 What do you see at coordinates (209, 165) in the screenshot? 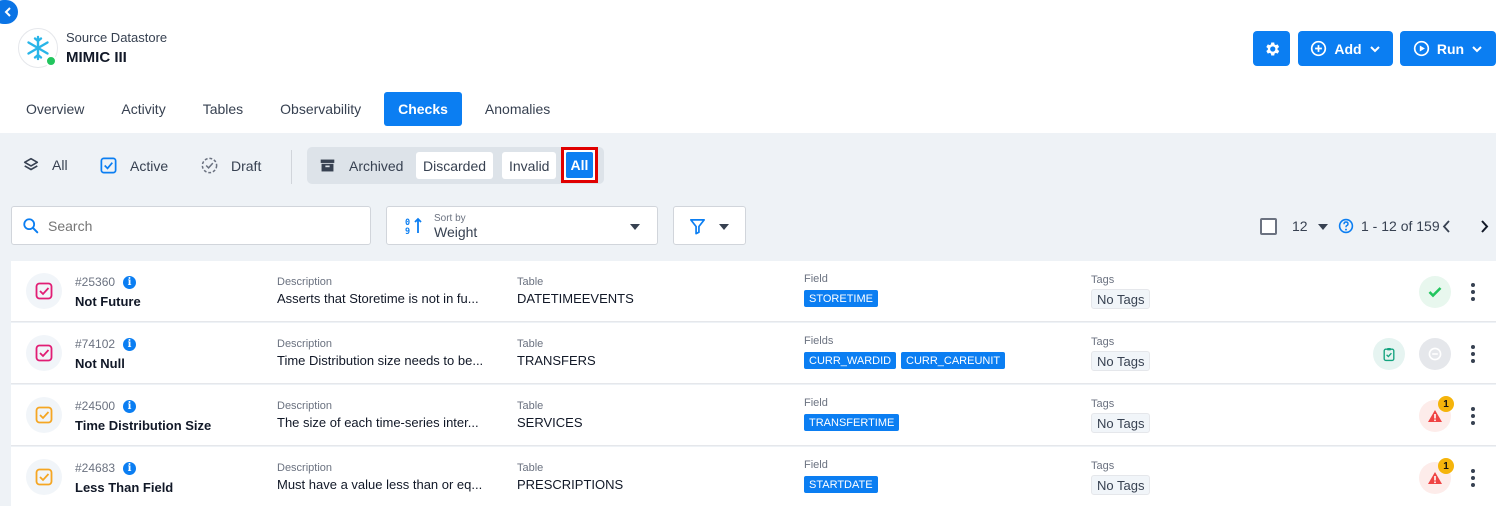
I see `draft-circle-icon` at bounding box center [209, 165].